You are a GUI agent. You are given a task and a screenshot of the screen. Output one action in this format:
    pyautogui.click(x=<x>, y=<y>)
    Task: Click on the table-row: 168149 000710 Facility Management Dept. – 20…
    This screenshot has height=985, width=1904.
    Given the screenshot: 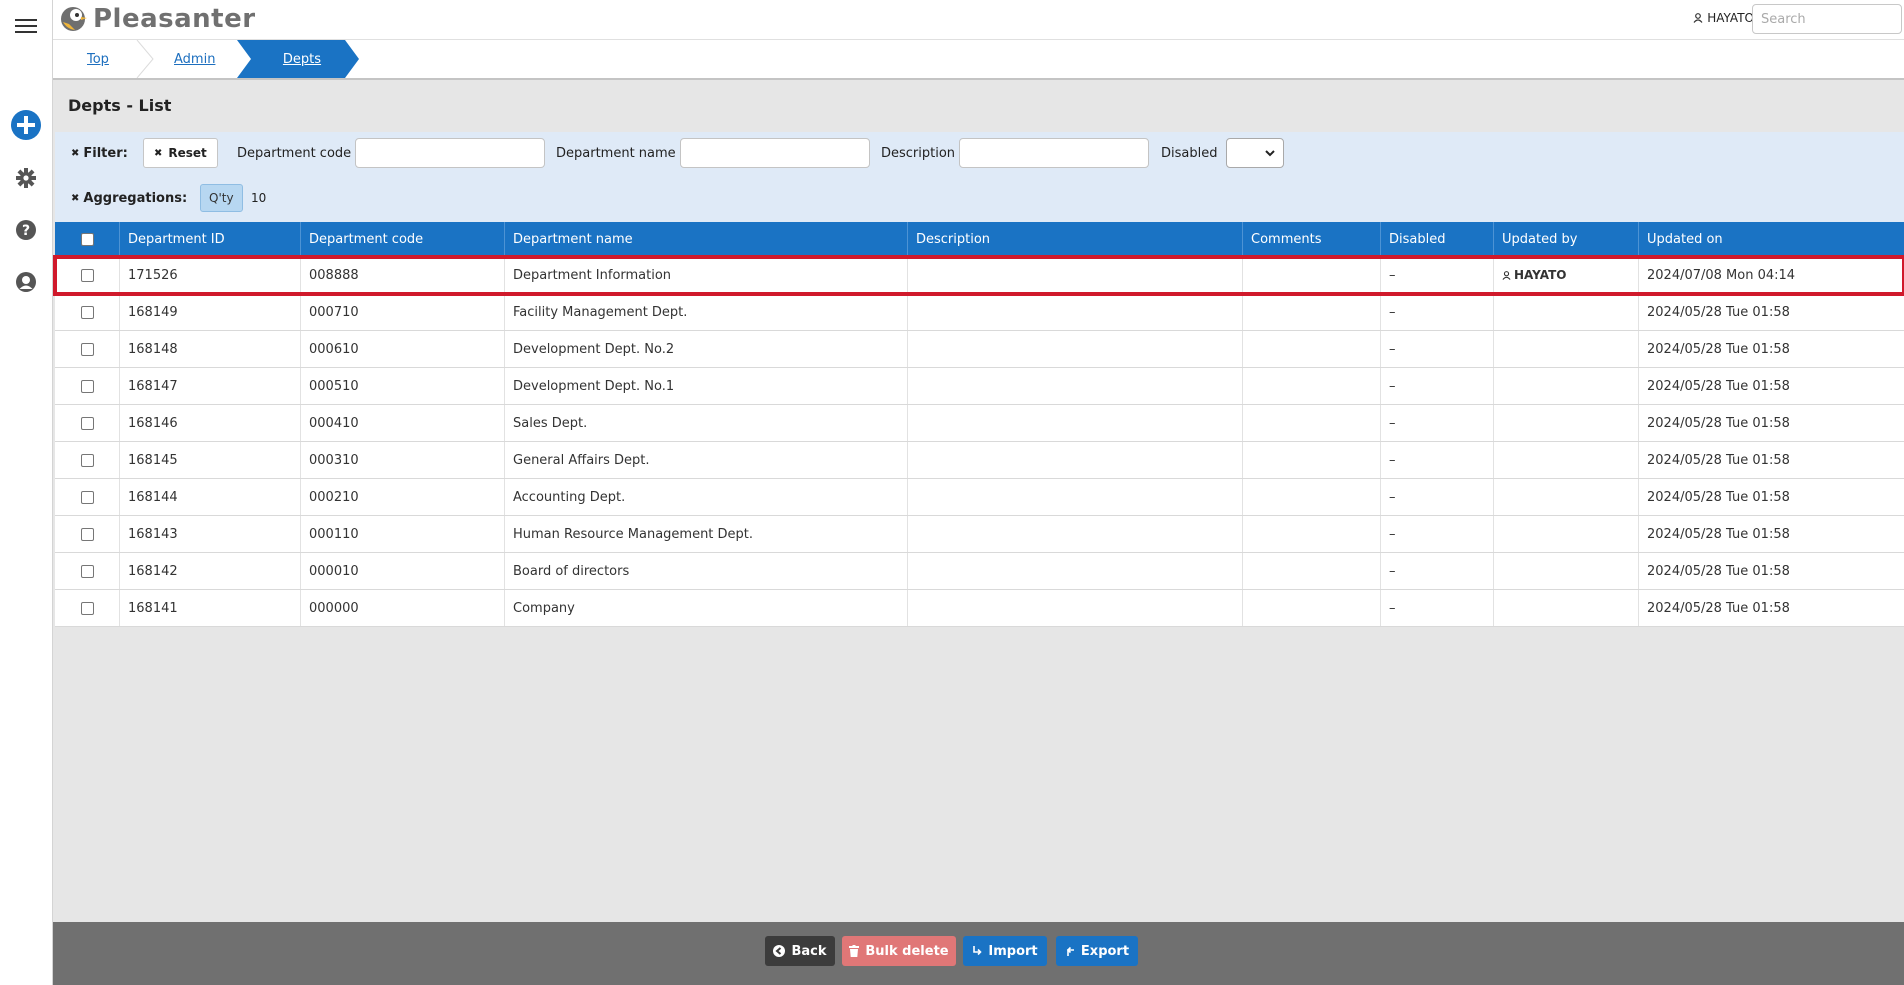 What is the action you would take?
    pyautogui.click(x=979, y=312)
    